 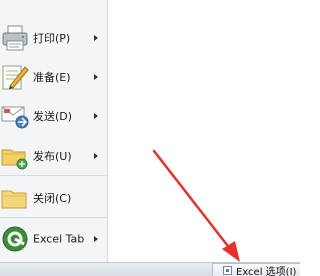 What do you see at coordinates (52, 38) in the screenshot?
I see `menu-item-label: 打印(P)` at bounding box center [52, 38].